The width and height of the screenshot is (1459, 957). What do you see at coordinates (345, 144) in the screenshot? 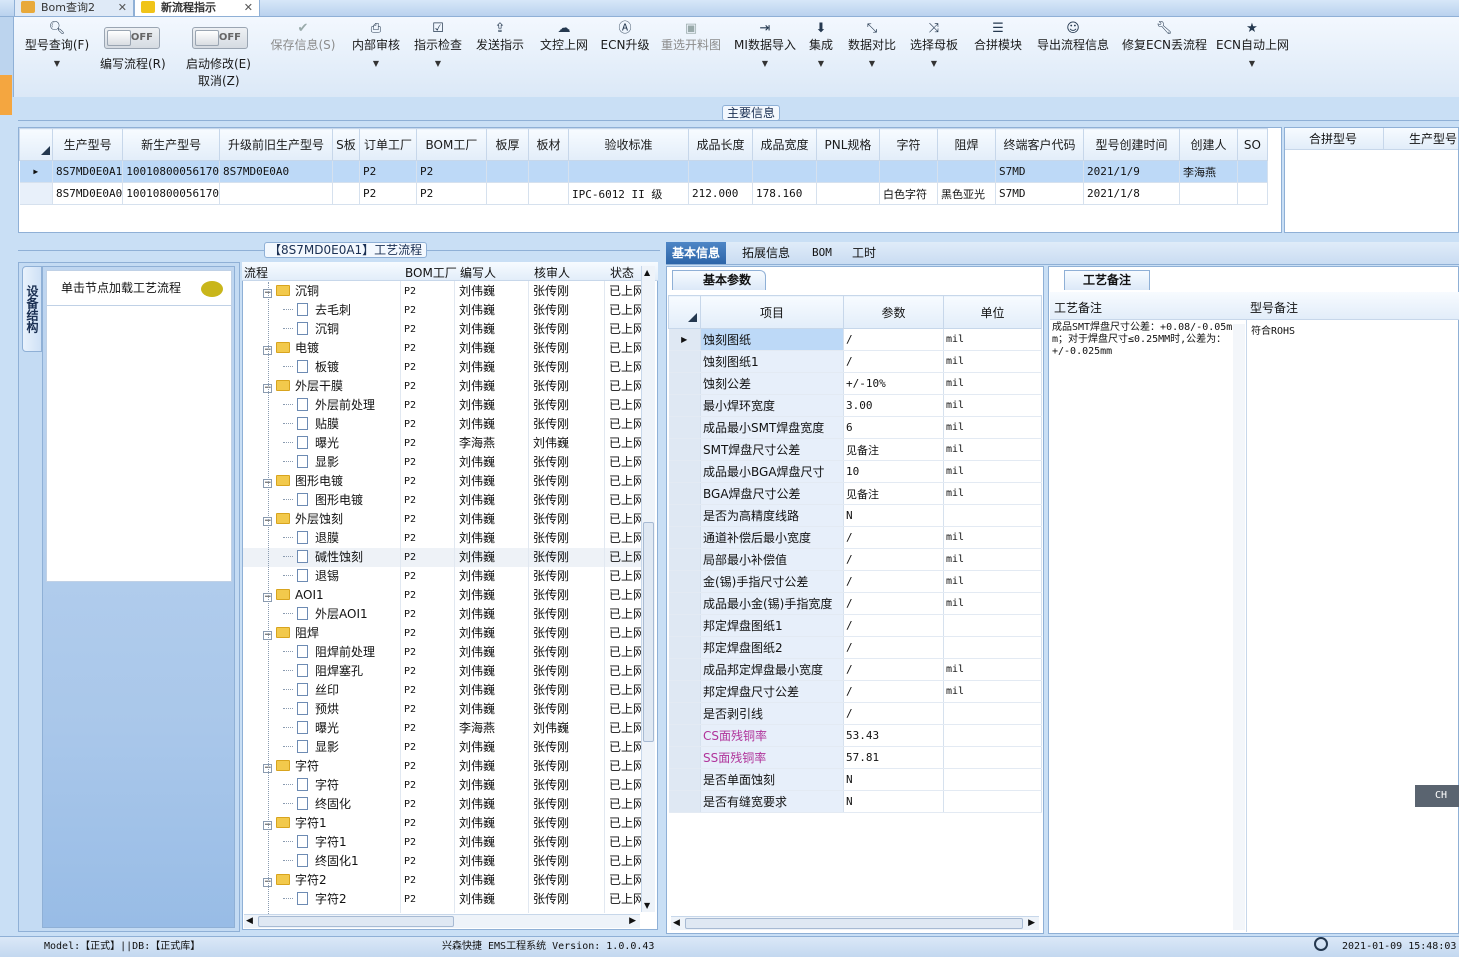
I see `column-header: S板` at bounding box center [345, 144].